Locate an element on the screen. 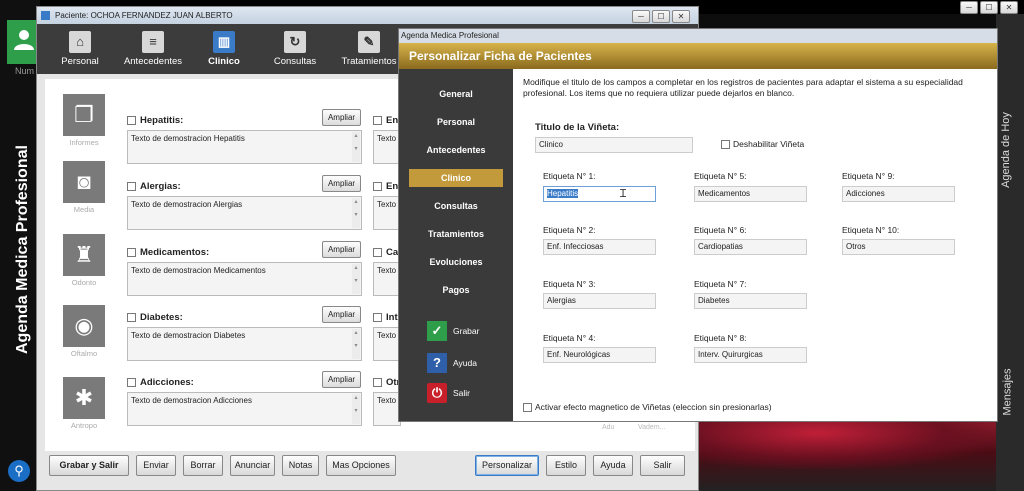  mensajes-tab: Mensajes is located at coordinates (1008, 391).